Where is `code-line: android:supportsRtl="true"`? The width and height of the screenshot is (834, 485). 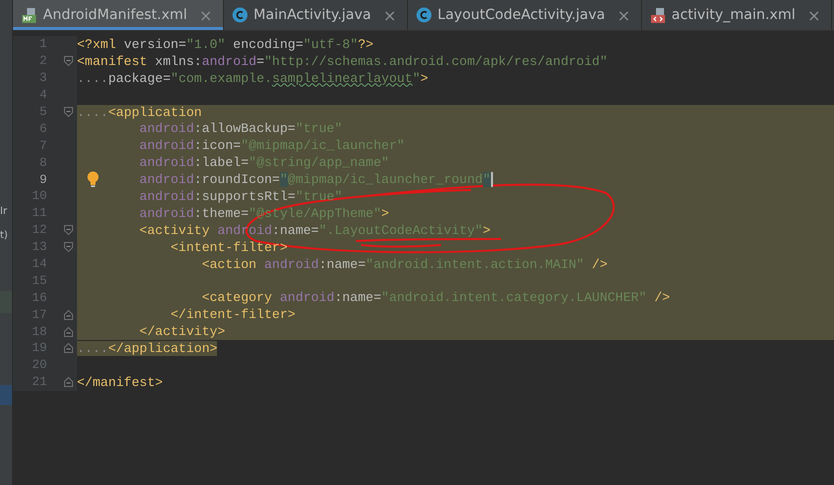
code-line: android:supportsRtl="true" is located at coordinates (240, 196).